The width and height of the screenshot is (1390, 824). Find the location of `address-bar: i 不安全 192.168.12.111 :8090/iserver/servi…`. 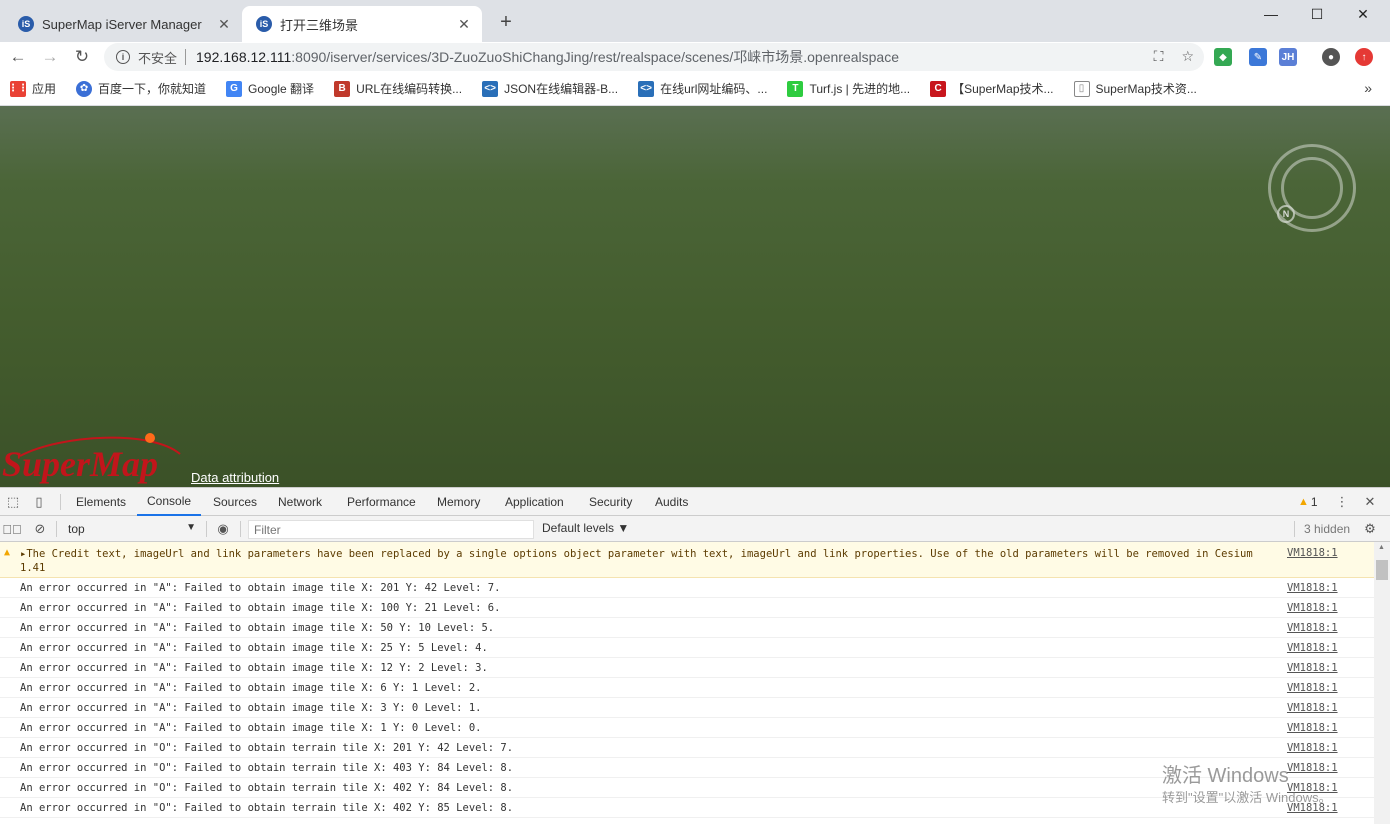

address-bar: i 不安全 192.168.12.111 :8090/iserver/servi… is located at coordinates (654, 57).